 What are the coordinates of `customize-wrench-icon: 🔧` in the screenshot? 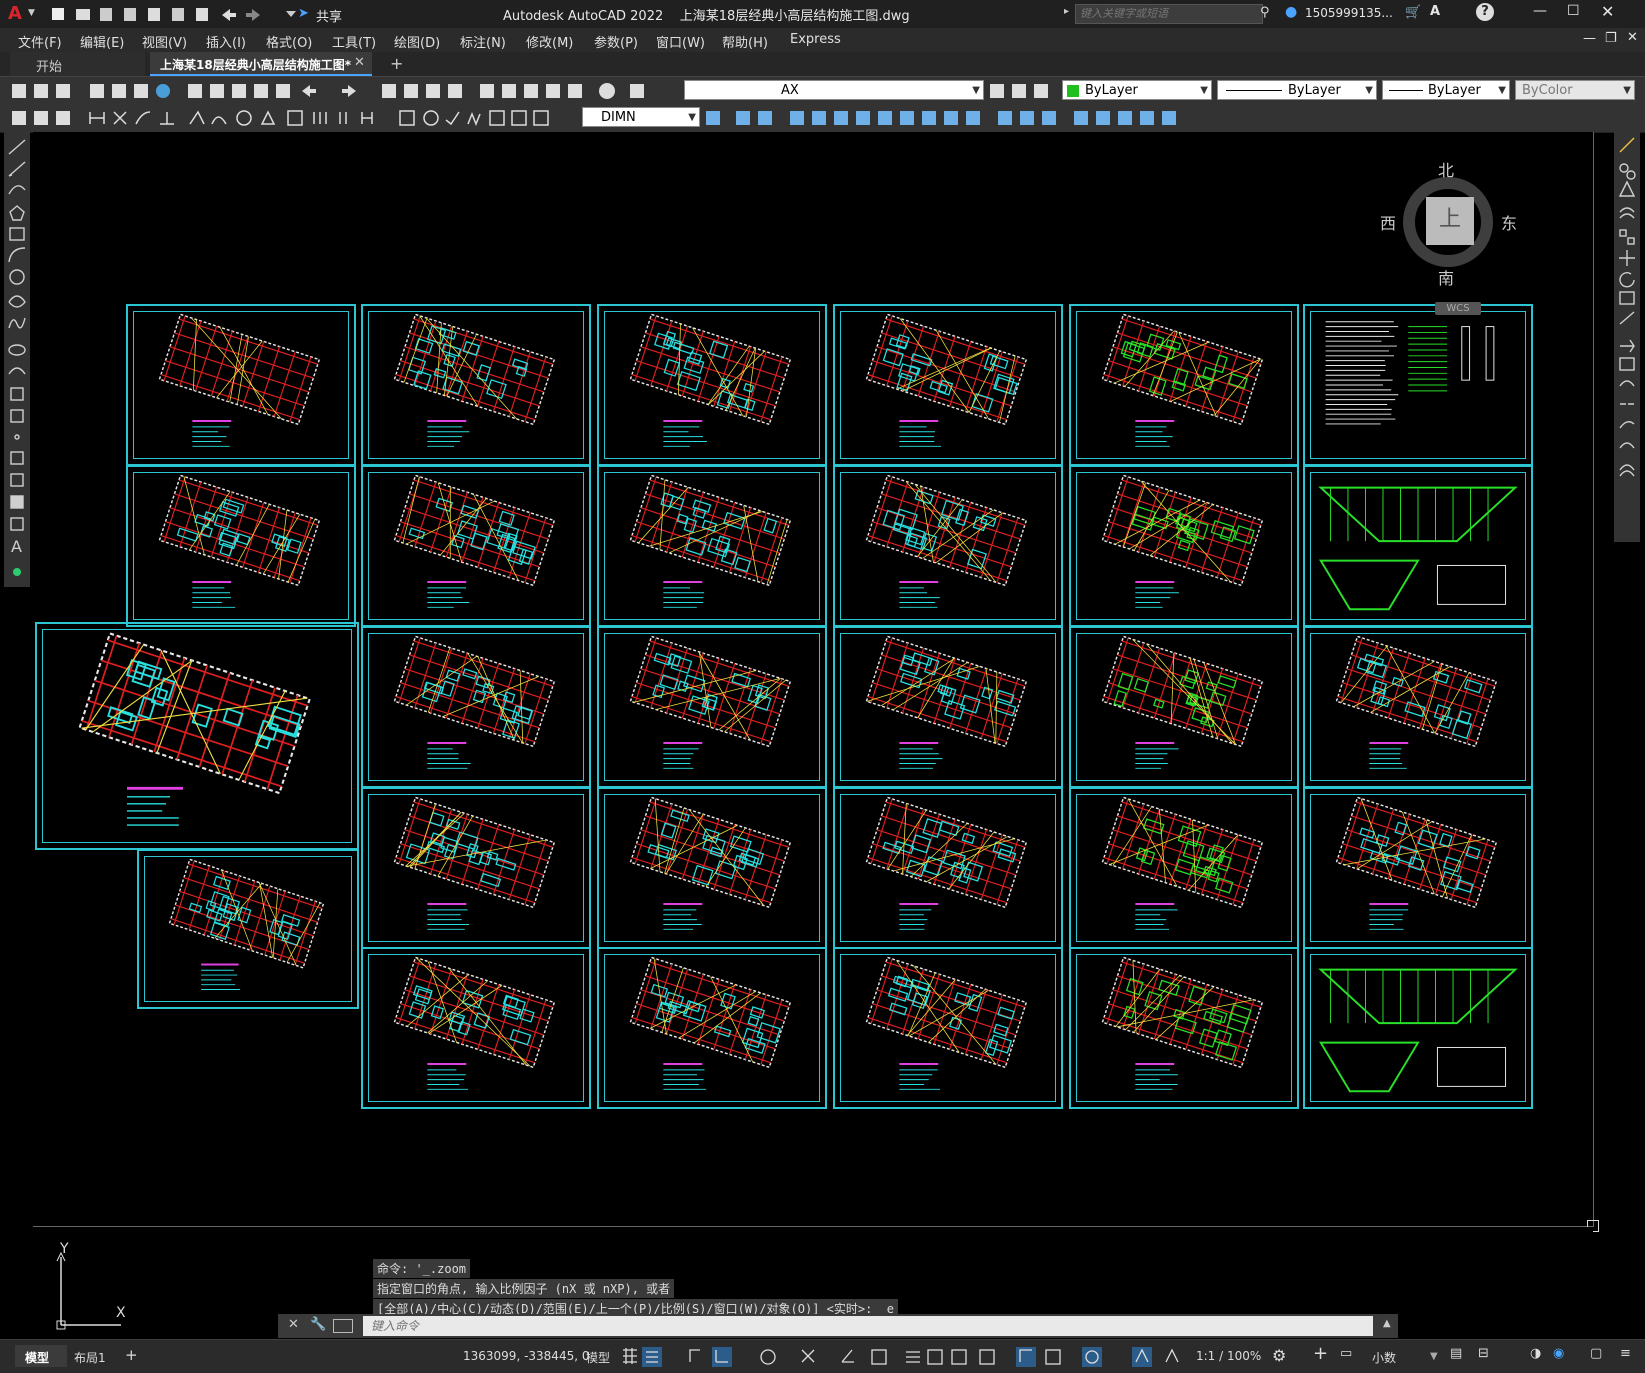 It's located at (318, 1324).